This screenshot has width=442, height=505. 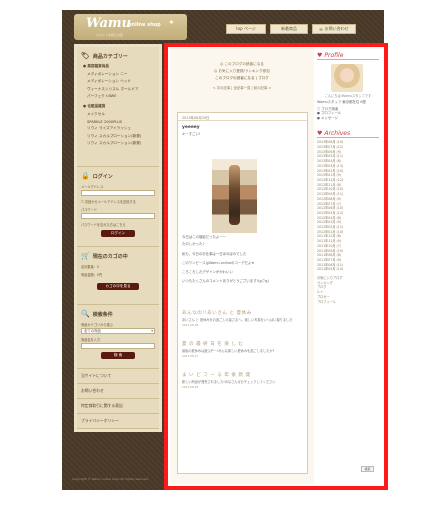 I want to click on tag-icon: 🏷, so click(x=85, y=56).